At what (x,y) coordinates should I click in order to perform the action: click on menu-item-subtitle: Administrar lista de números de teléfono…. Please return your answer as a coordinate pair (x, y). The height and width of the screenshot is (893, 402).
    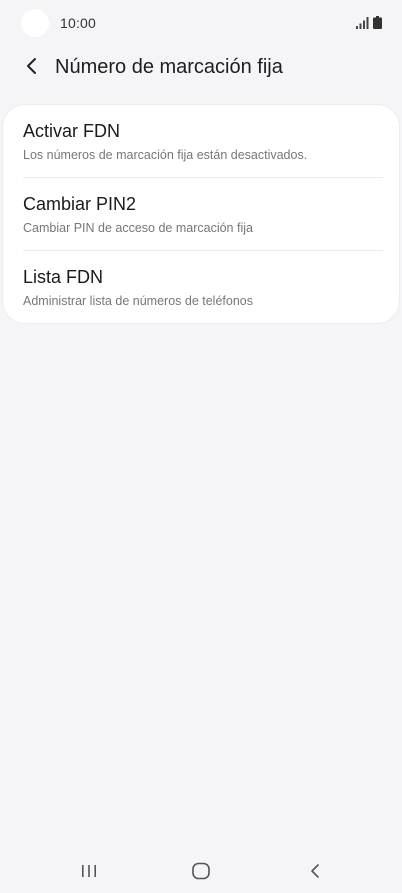
    Looking at the image, I should click on (138, 301).